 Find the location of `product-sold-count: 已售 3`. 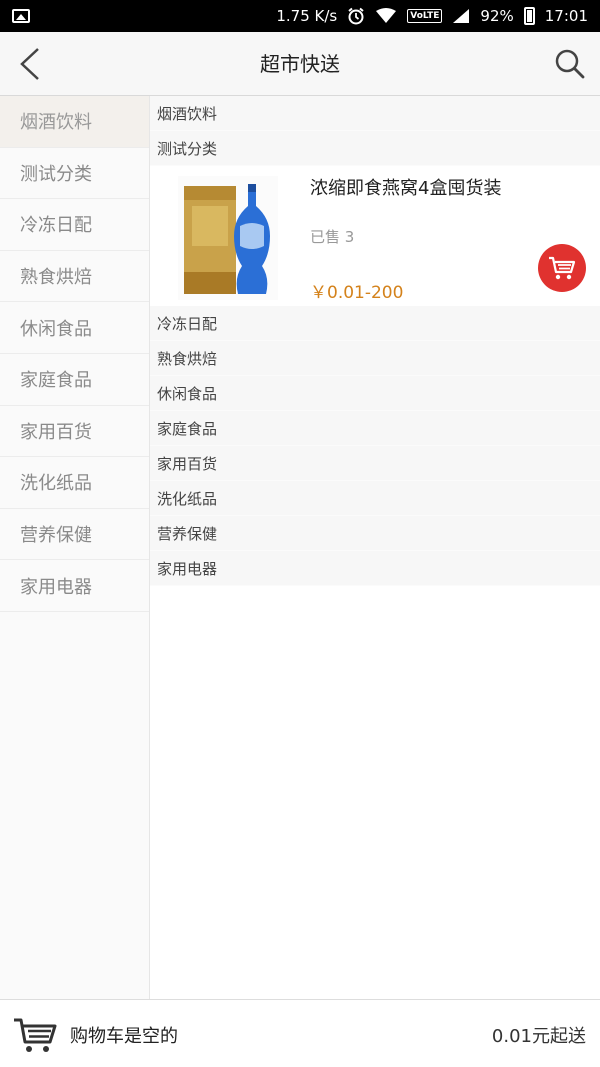

product-sold-count: 已售 3 is located at coordinates (332, 237).